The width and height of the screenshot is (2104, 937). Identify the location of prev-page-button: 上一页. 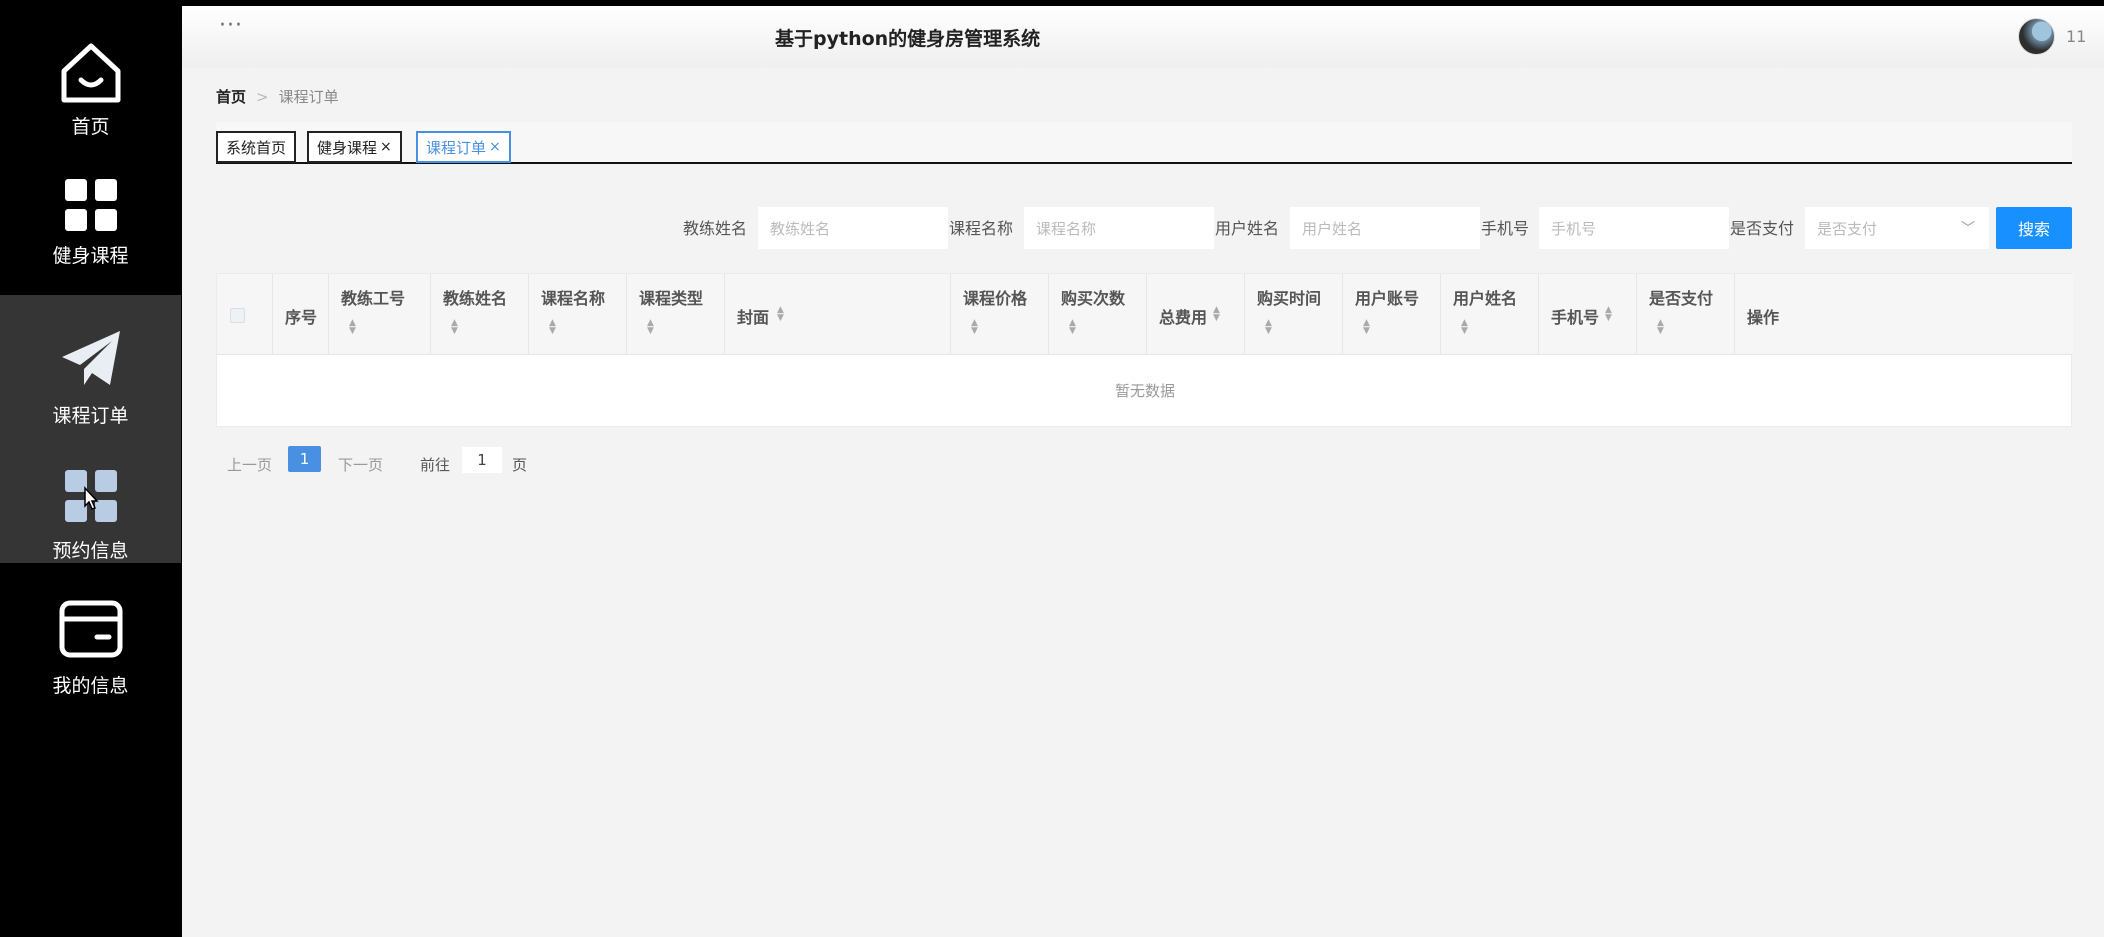
(249, 464).